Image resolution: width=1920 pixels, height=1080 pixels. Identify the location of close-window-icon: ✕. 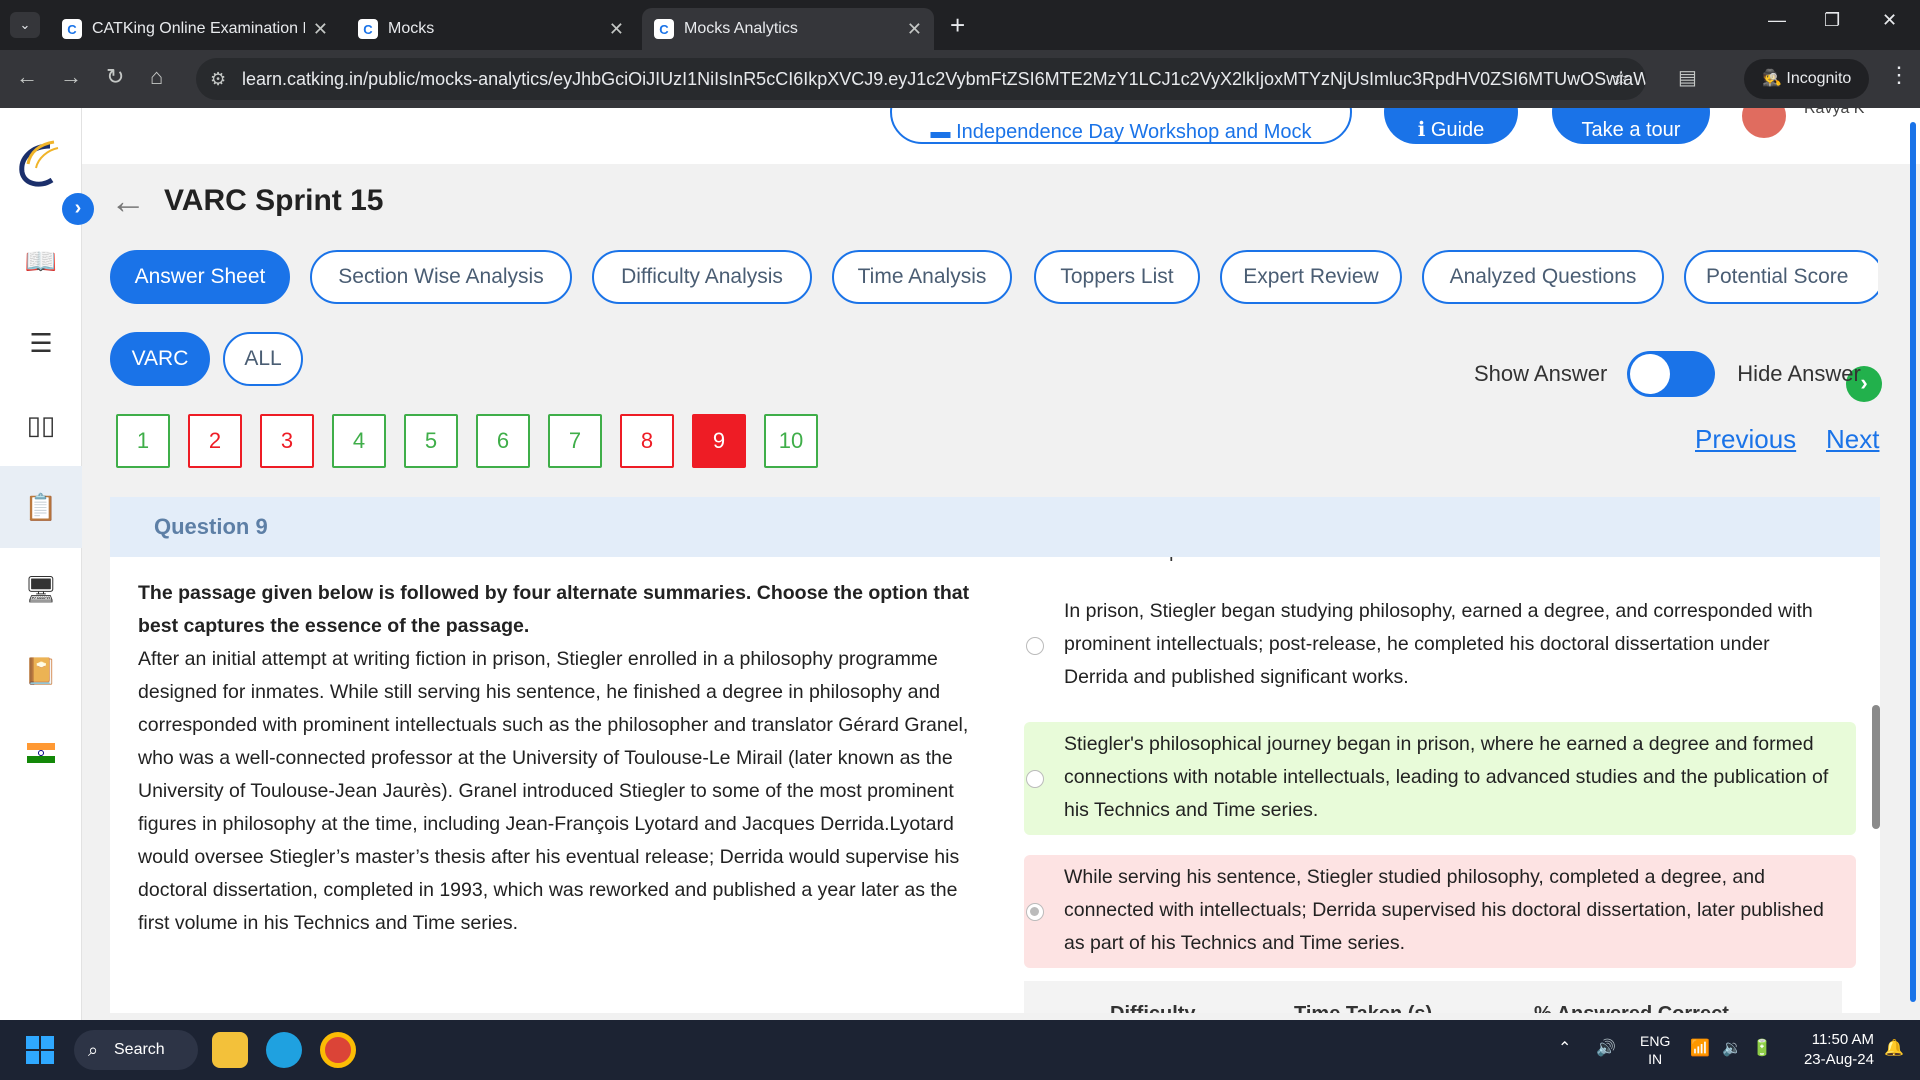
(1889, 20).